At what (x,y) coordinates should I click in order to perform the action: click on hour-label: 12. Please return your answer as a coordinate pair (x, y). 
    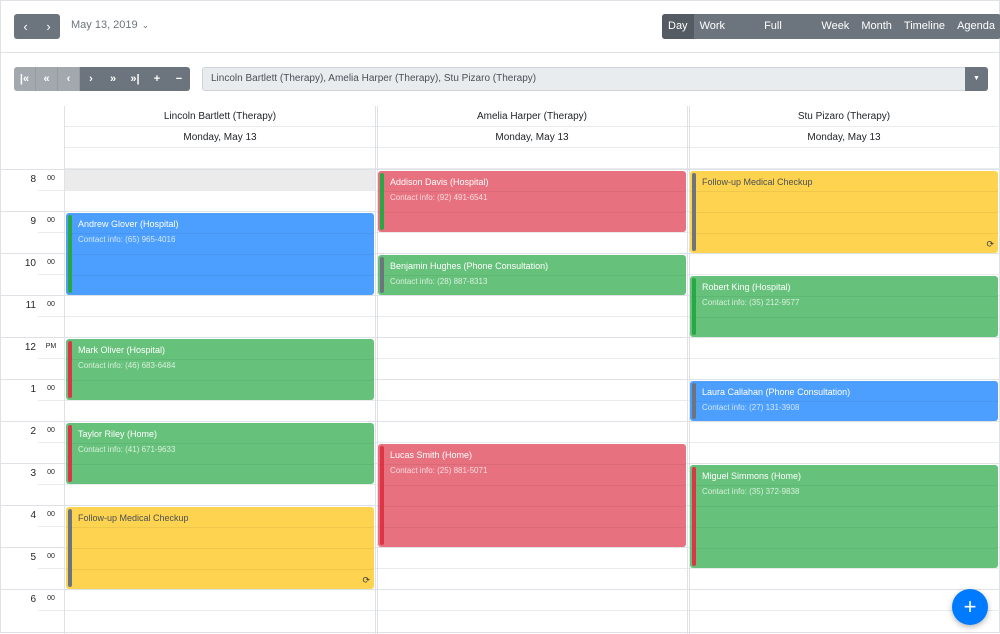
    Looking at the image, I should click on (30, 347).